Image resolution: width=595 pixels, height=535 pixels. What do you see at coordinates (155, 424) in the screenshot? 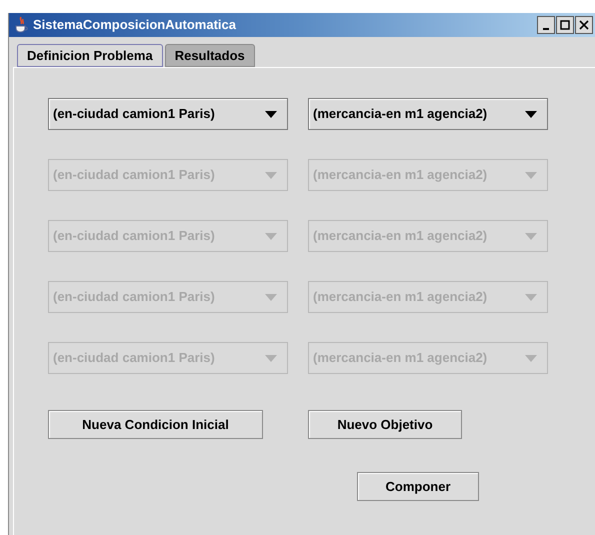
I see `new-initial-condition-button: Nueva Condicion Inicial` at bounding box center [155, 424].